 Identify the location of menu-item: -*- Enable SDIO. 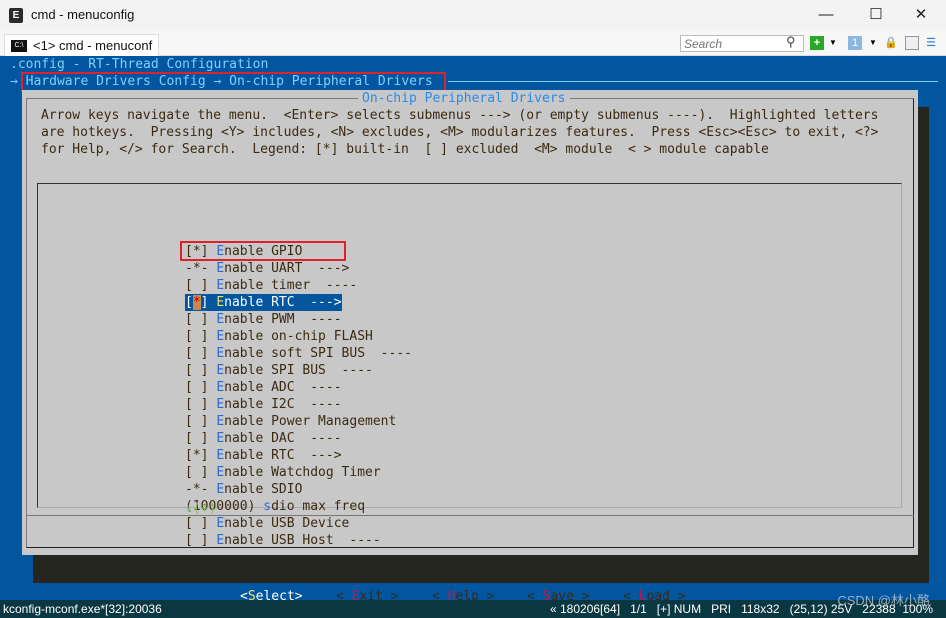
(243, 489).